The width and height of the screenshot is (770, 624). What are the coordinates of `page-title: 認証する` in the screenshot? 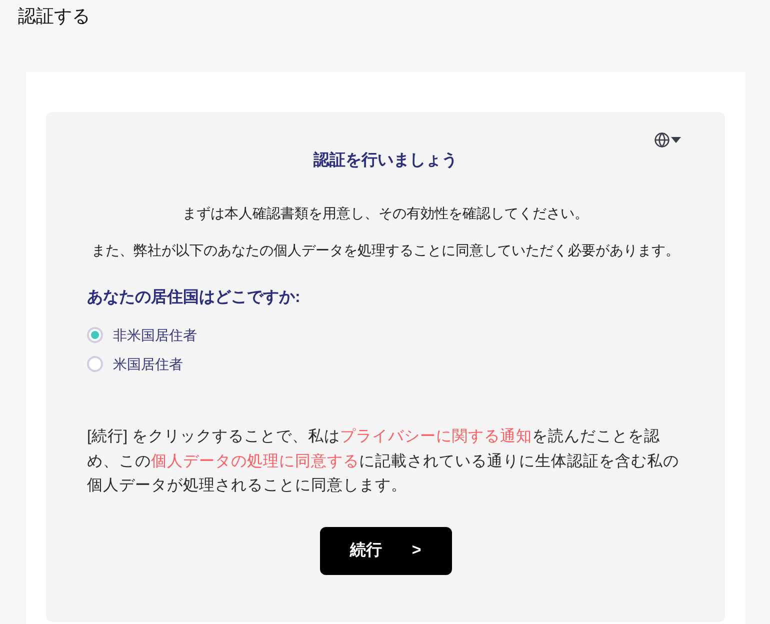 It's located at (54, 16).